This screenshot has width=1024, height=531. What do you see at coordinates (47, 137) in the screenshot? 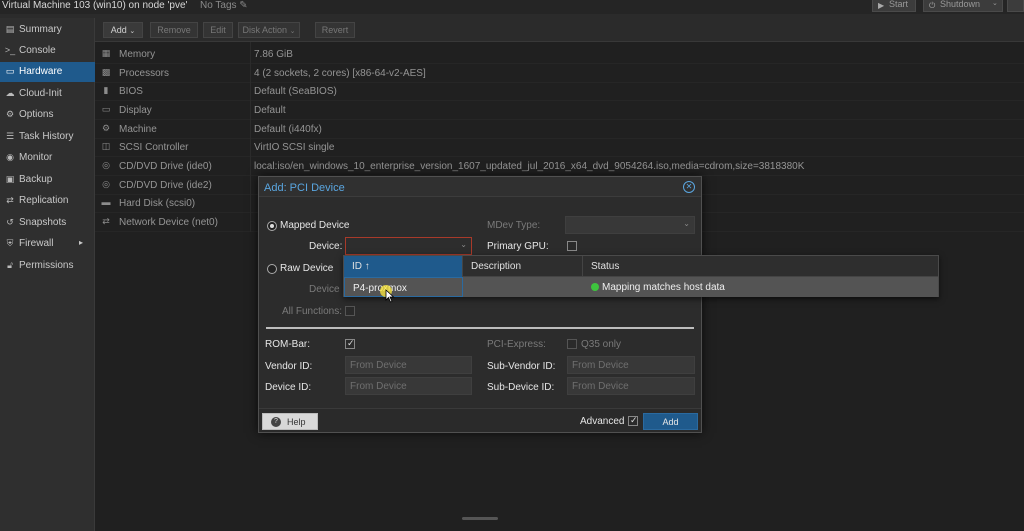
I see `sidebar-item-task-history: ☰ Task History` at bounding box center [47, 137].